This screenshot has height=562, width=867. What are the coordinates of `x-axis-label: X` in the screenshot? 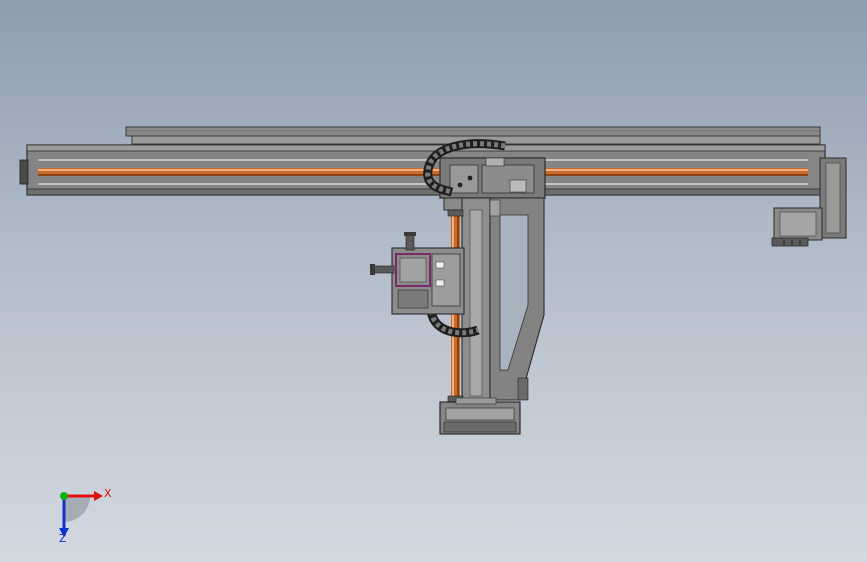 It's located at (108, 493).